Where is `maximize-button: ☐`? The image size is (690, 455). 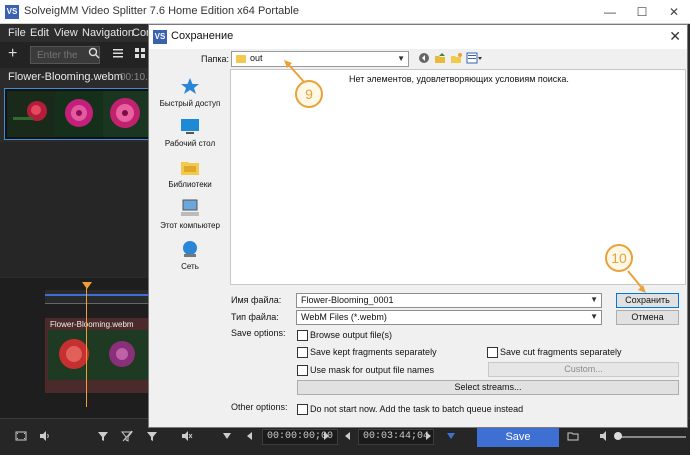
maximize-button: ☐ is located at coordinates (642, 12).